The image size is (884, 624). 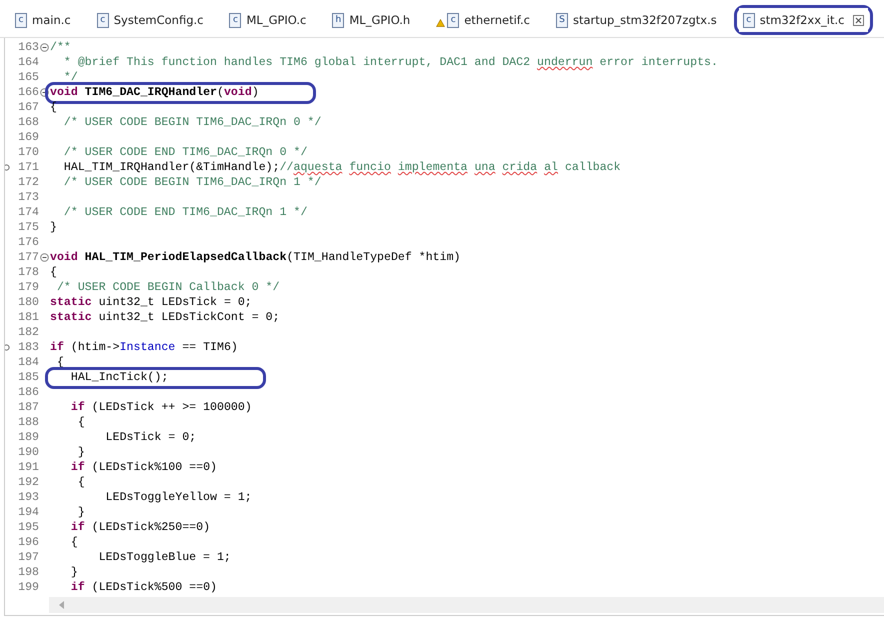 What do you see at coordinates (28, 482) in the screenshot?
I see `line-number: 192` at bounding box center [28, 482].